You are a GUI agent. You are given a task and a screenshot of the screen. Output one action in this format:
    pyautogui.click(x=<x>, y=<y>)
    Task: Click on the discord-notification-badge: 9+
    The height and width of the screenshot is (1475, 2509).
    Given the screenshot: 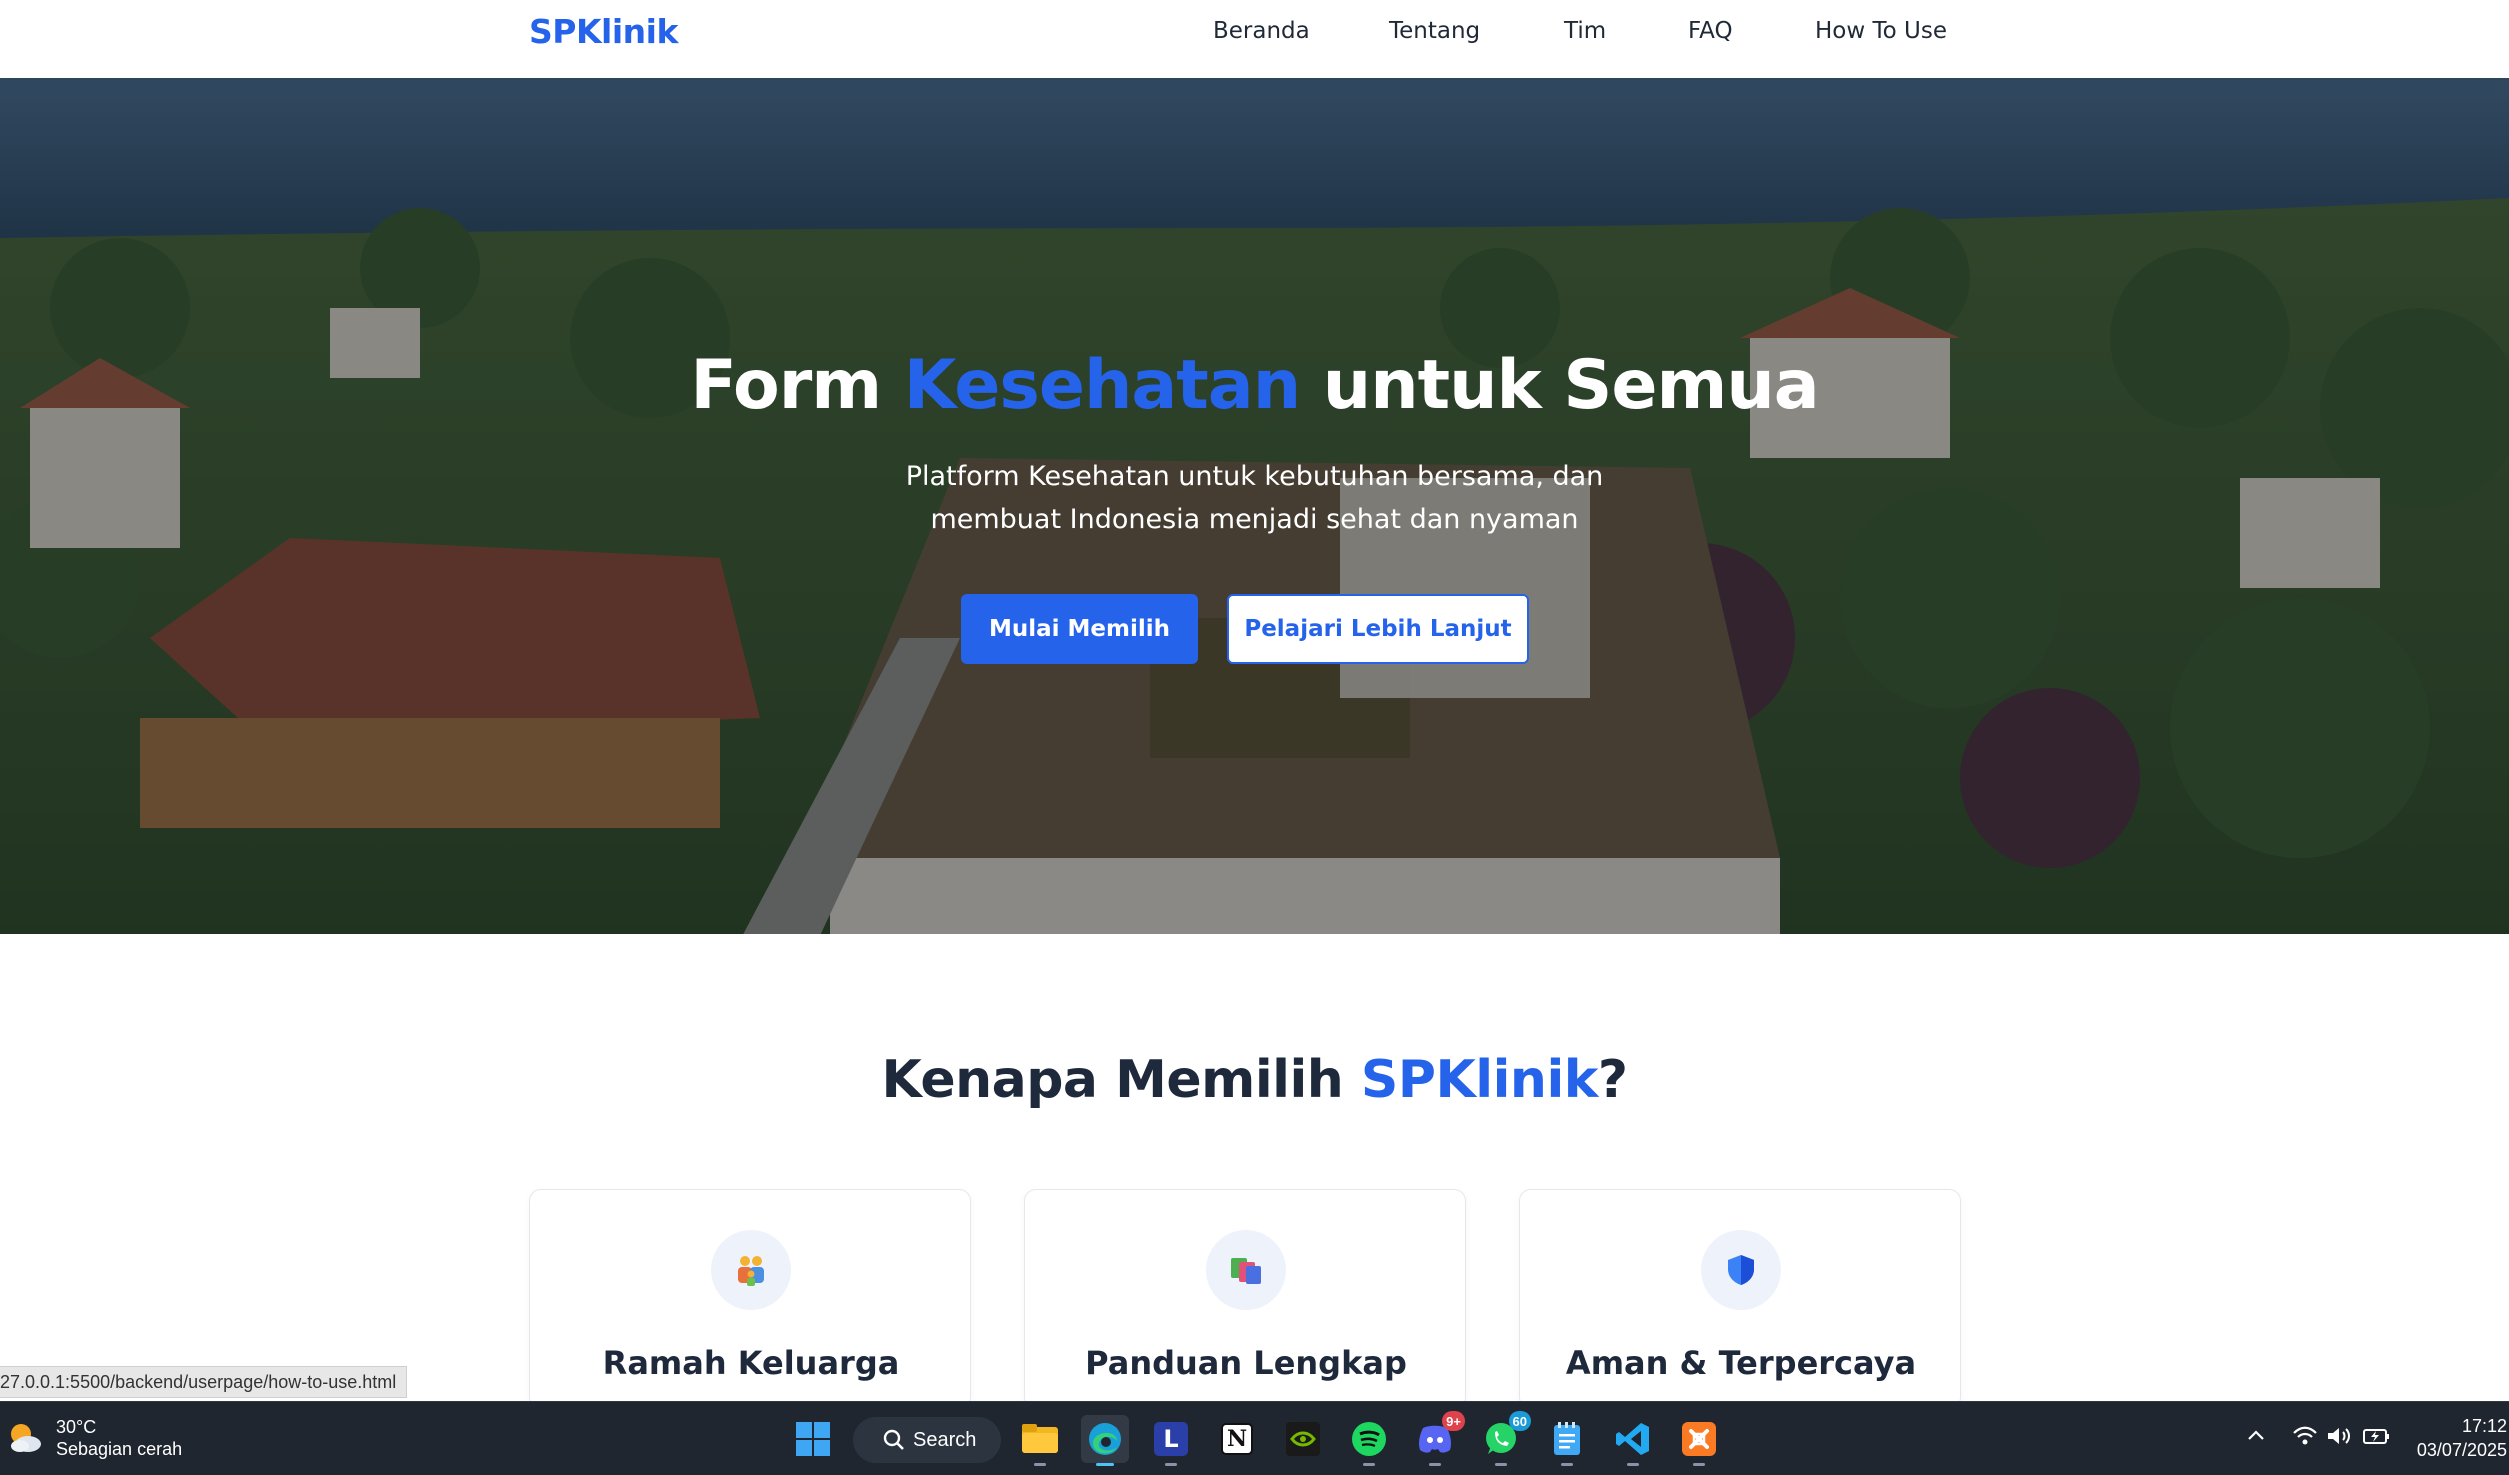 What is the action you would take?
    pyautogui.click(x=1453, y=1421)
    